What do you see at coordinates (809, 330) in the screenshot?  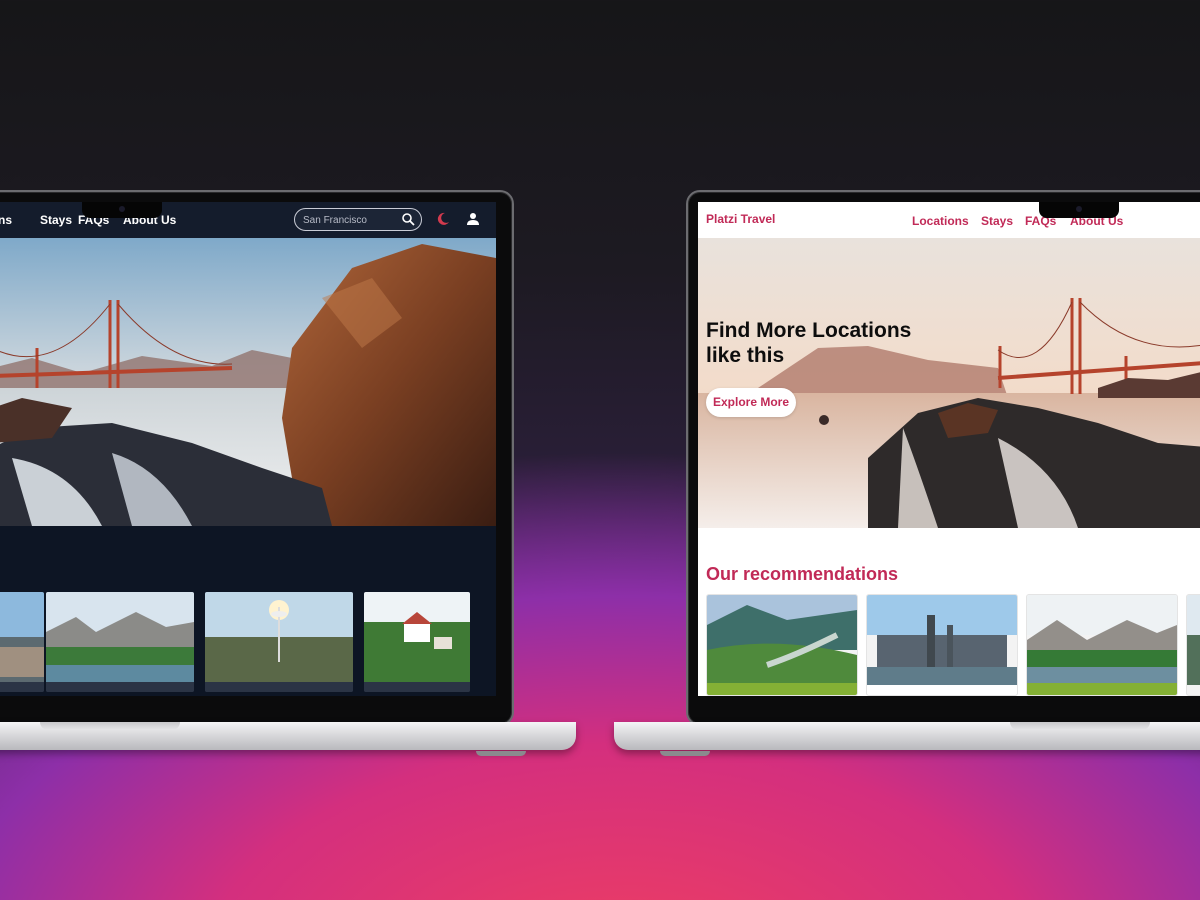 I see `hero-title-line-1: Find More Locations` at bounding box center [809, 330].